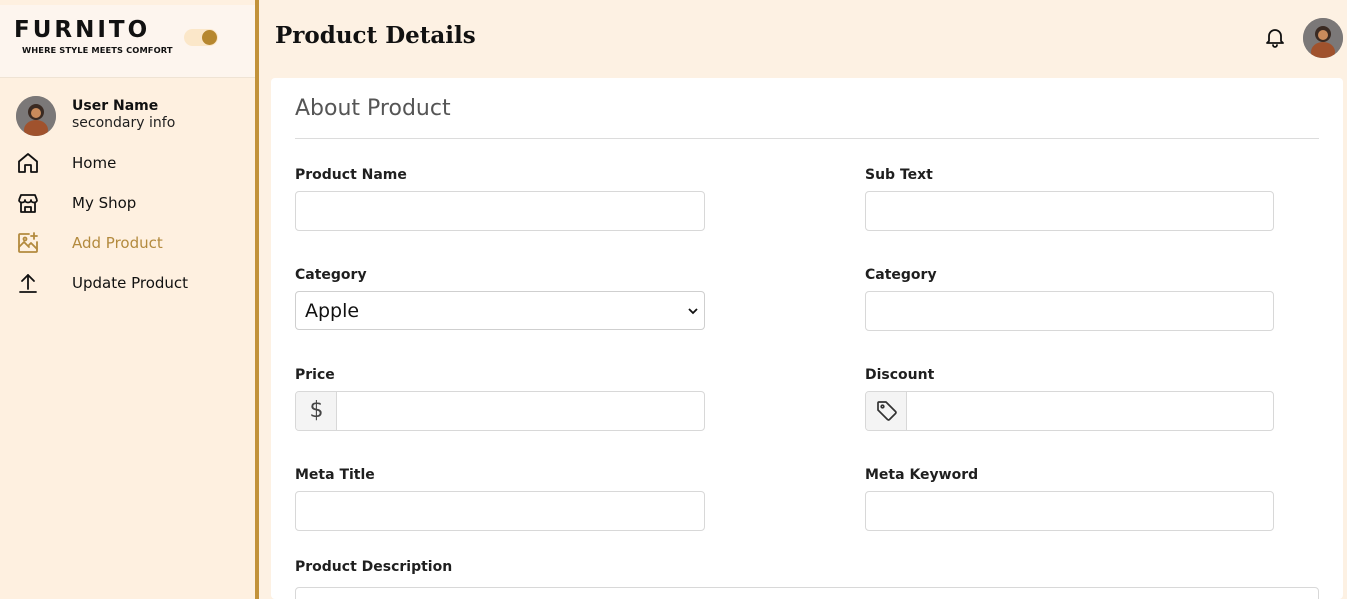  What do you see at coordinates (899, 175) in the screenshot?
I see `sub-text-label: Sub Text` at bounding box center [899, 175].